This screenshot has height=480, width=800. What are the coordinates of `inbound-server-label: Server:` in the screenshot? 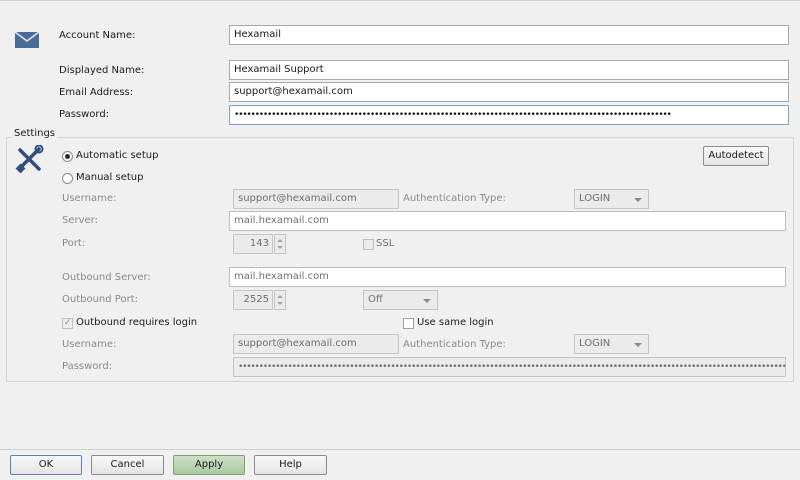 It's located at (80, 220).